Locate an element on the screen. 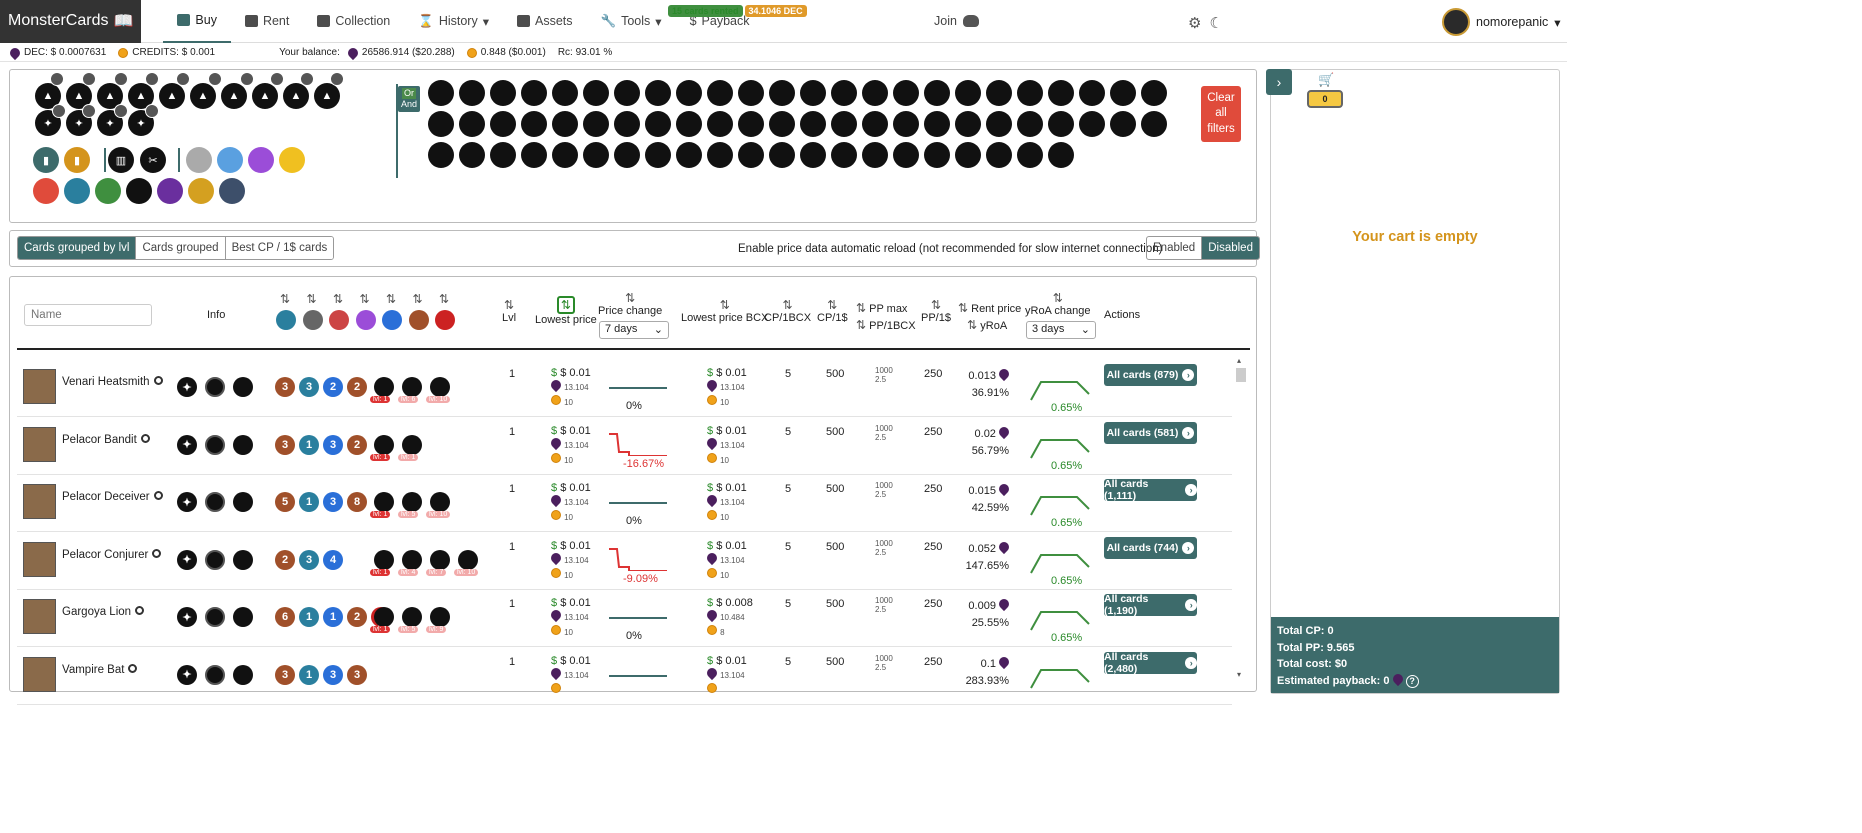 Image resolution: width=1862 pixels, height=833 pixels. nav-assets: Assets is located at coordinates (545, 21).